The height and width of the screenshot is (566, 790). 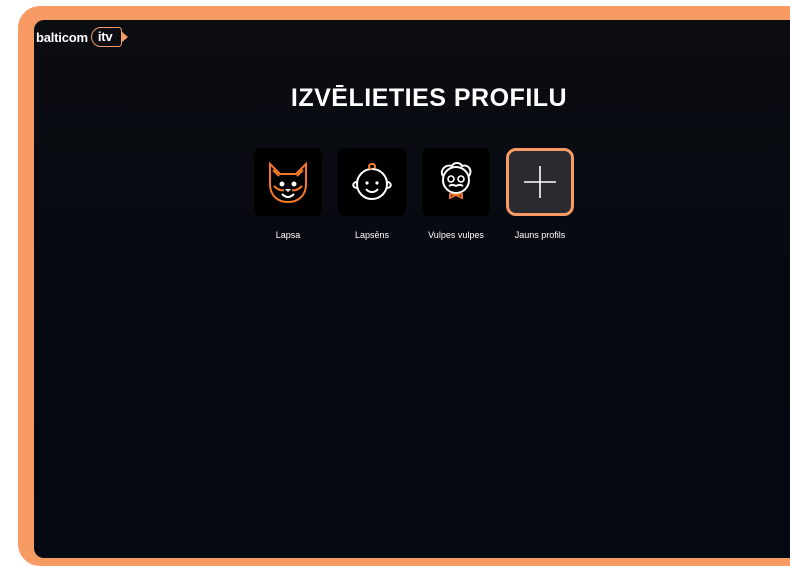 I want to click on profile-name: Jauns profils, so click(x=540, y=235).